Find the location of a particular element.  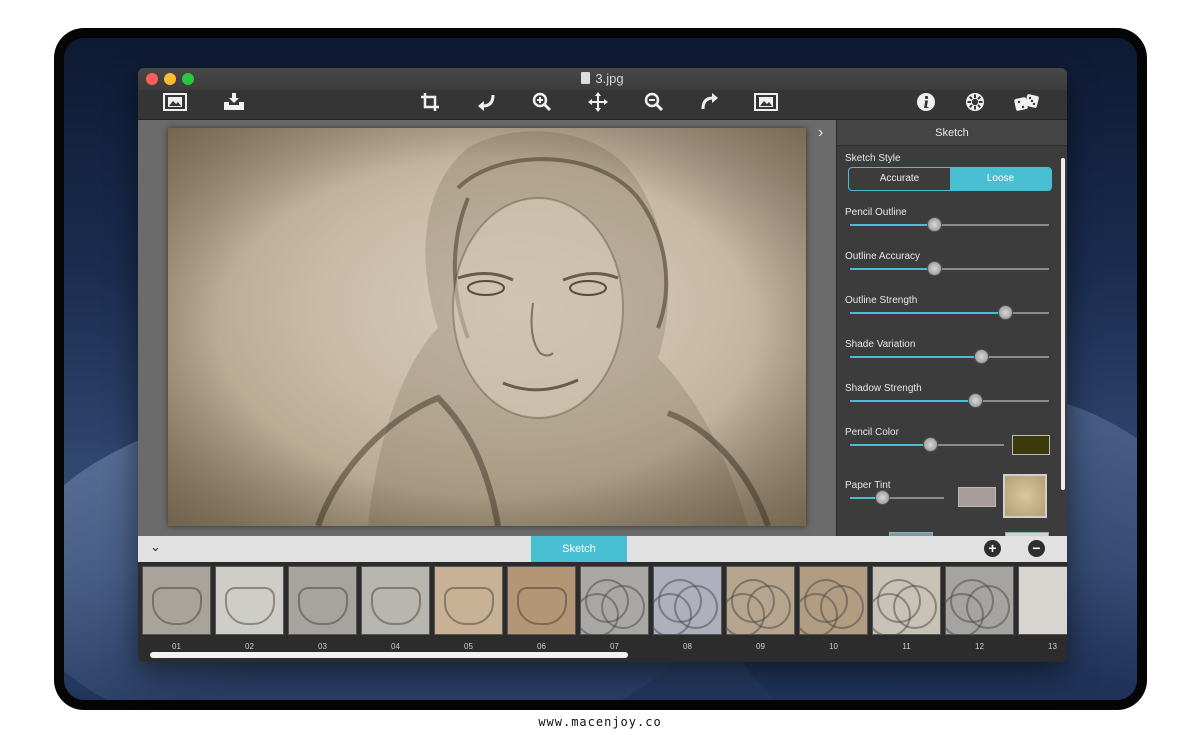

remove-preset-button: − is located at coordinates (1036, 548).